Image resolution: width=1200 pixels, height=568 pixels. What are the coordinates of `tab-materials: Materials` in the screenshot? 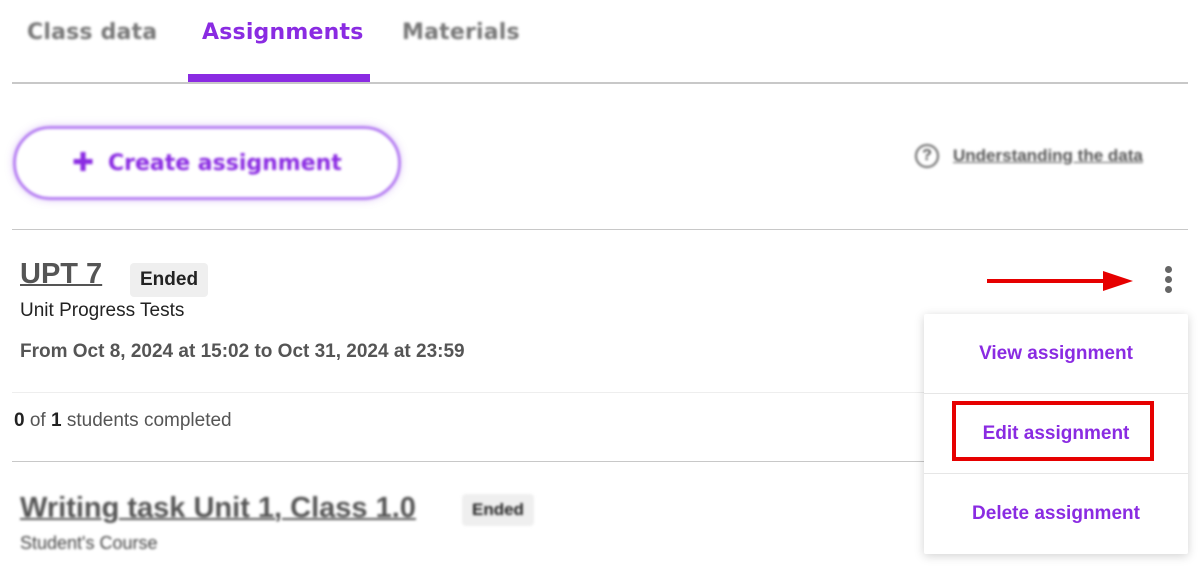 It's located at (461, 32).